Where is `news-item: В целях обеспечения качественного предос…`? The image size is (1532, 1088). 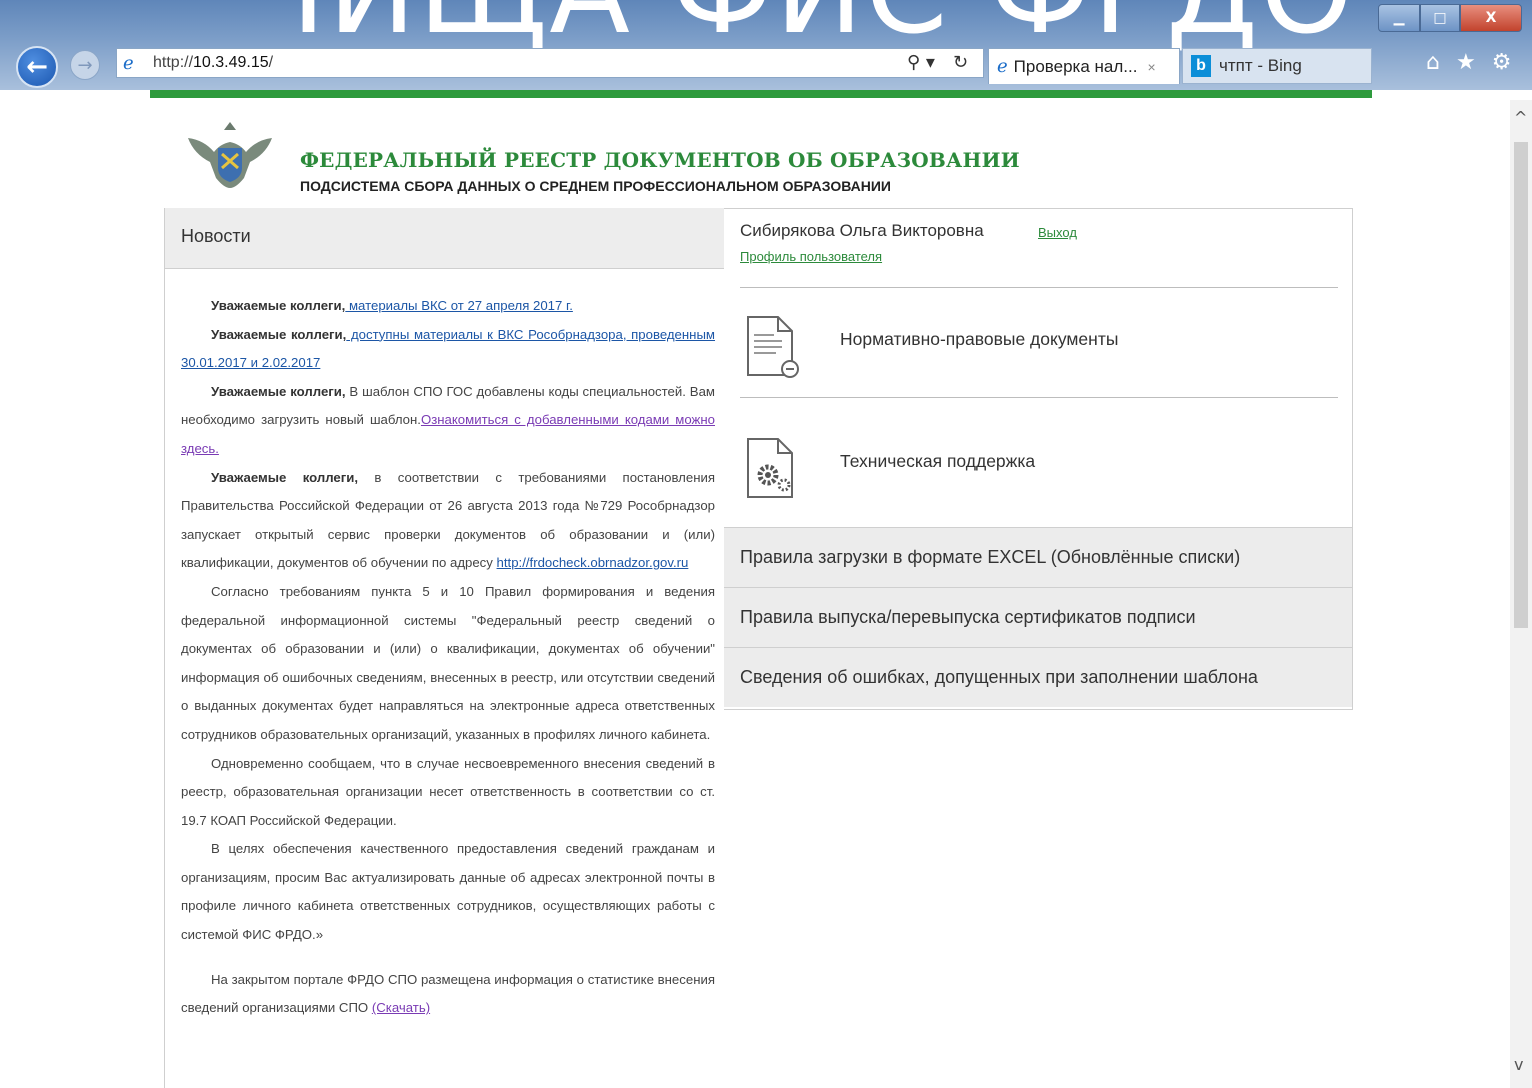 news-item: В целях обеспечения качественного предос… is located at coordinates (448, 892).